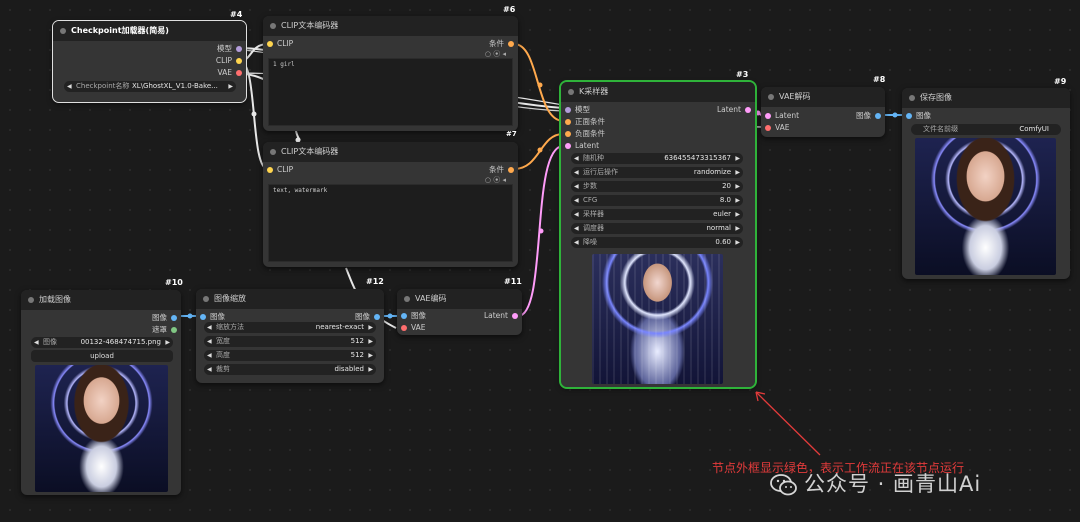  Describe the element at coordinates (657, 172) in the screenshot. I see `widget-control-after: ◀ 运行后操作 randomize ▶` at that location.